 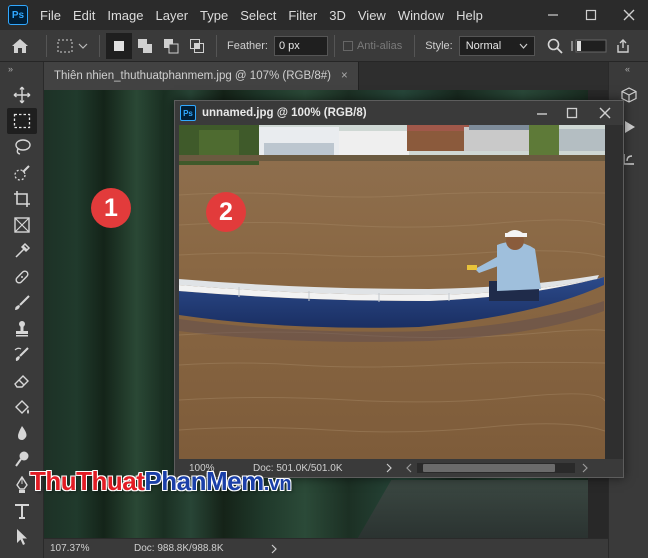 I want to click on search-button, so click(x=555, y=46).